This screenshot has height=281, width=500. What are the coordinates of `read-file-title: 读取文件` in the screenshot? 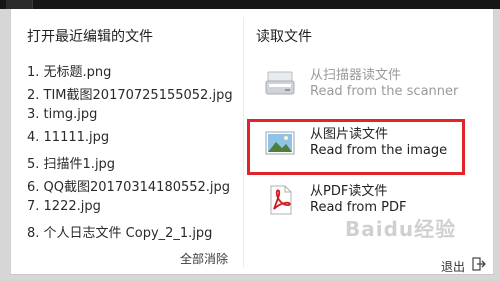 It's located at (284, 37).